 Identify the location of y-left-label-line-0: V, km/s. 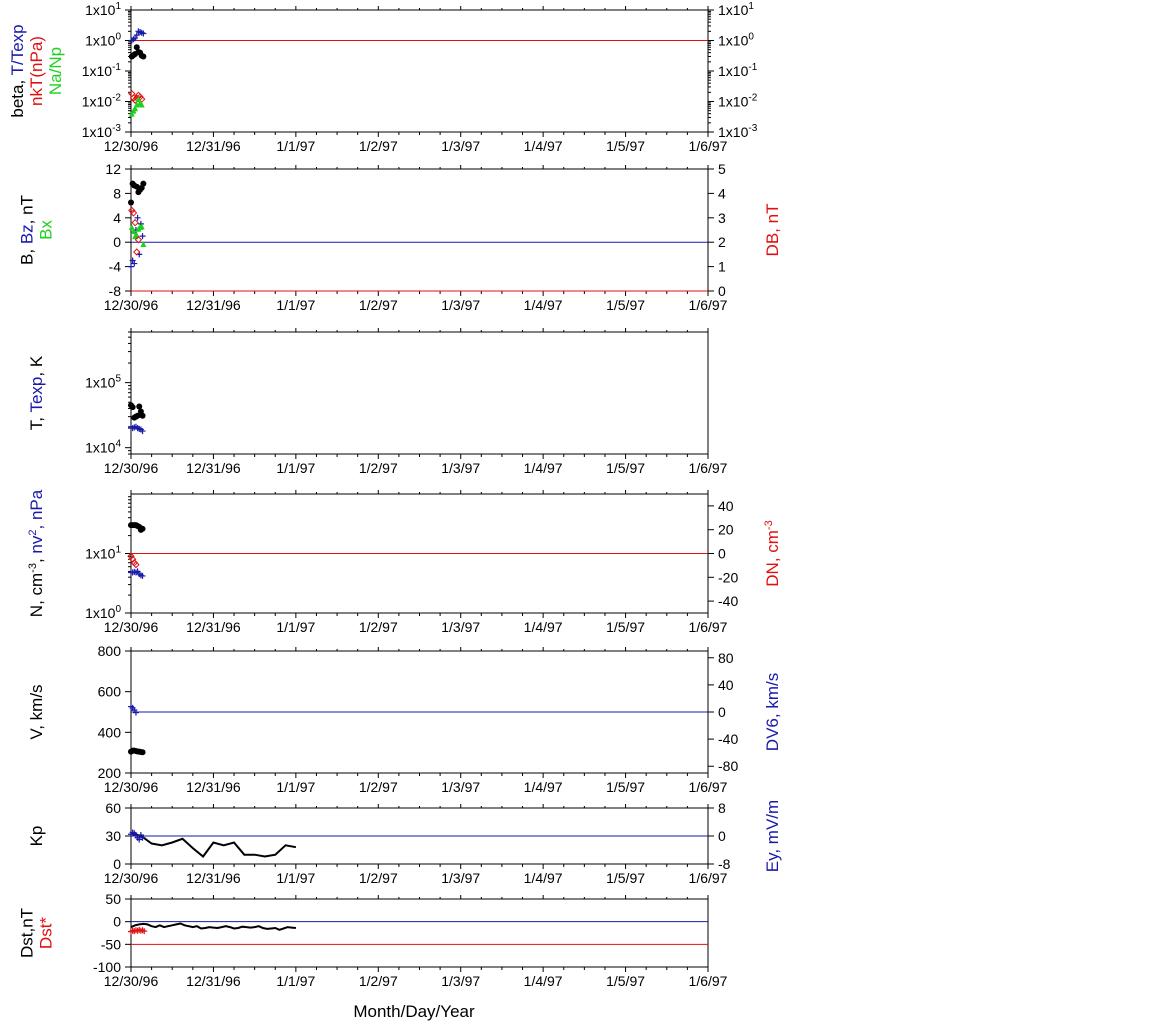
(36, 711).